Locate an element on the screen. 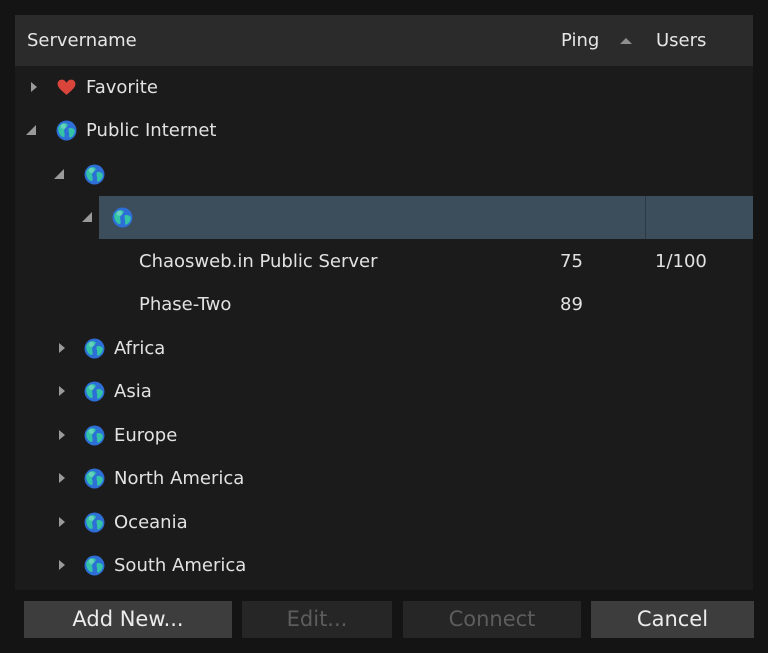 This screenshot has width=768, height=653. column-header: Servername Ping Users is located at coordinates (384, 40).